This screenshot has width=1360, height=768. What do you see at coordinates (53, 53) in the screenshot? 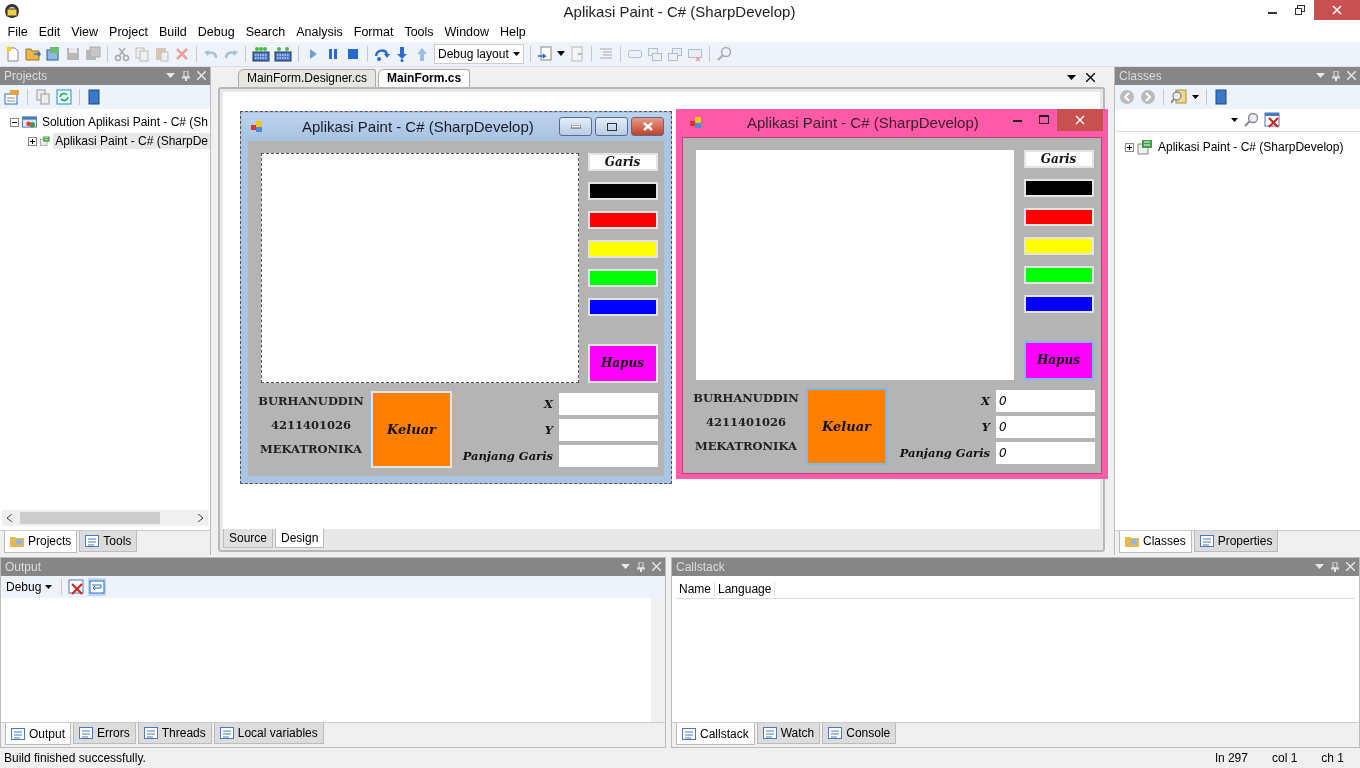
I see `open-project-icon` at bounding box center [53, 53].